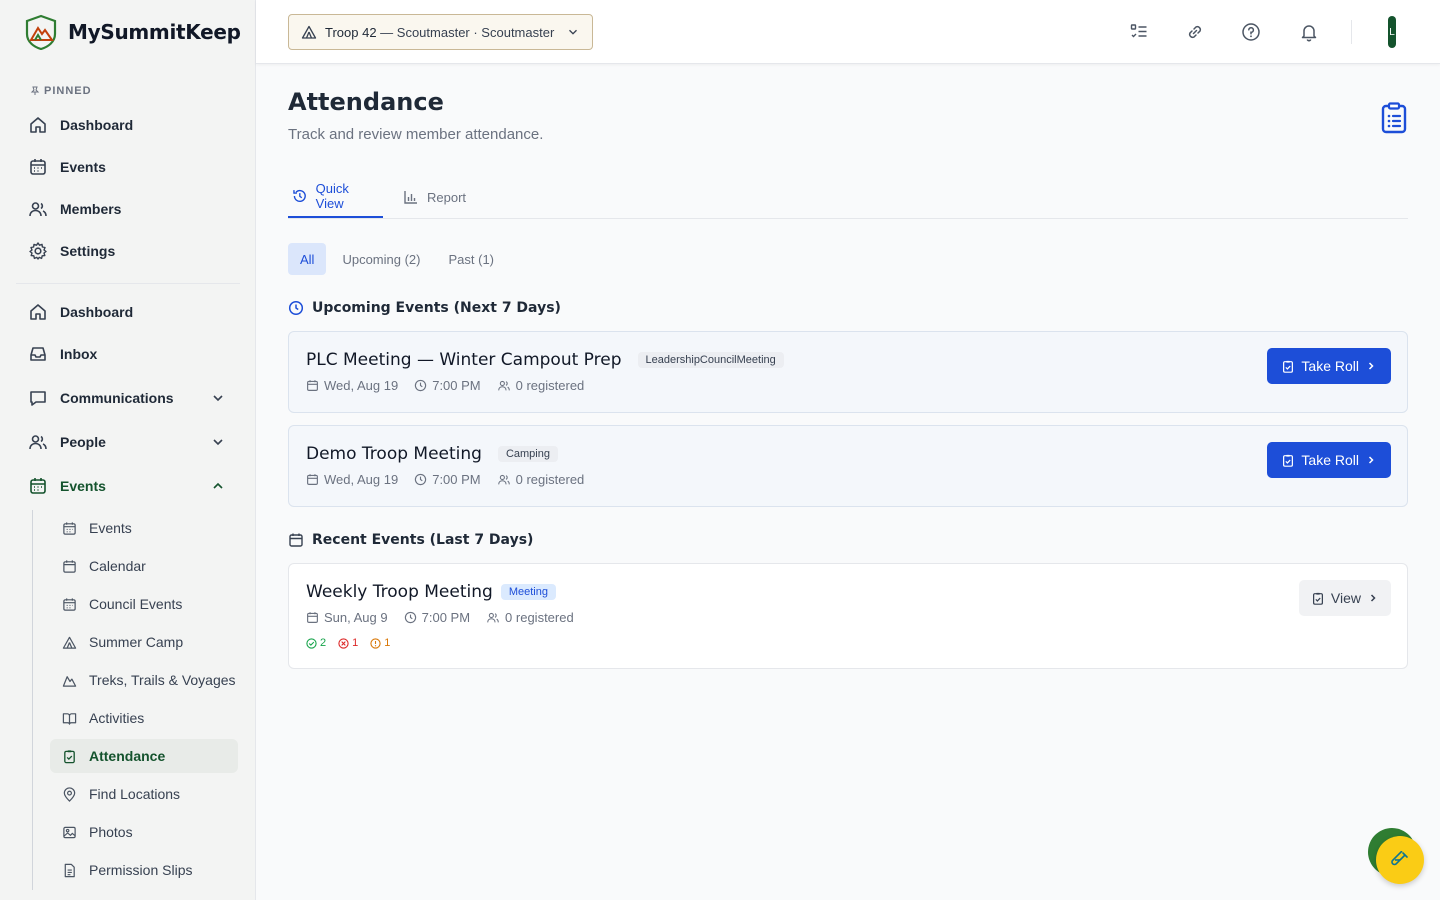  Describe the element at coordinates (144, 642) in the screenshot. I see `sidebar-sub-summer-camp: Summer Camp` at that location.